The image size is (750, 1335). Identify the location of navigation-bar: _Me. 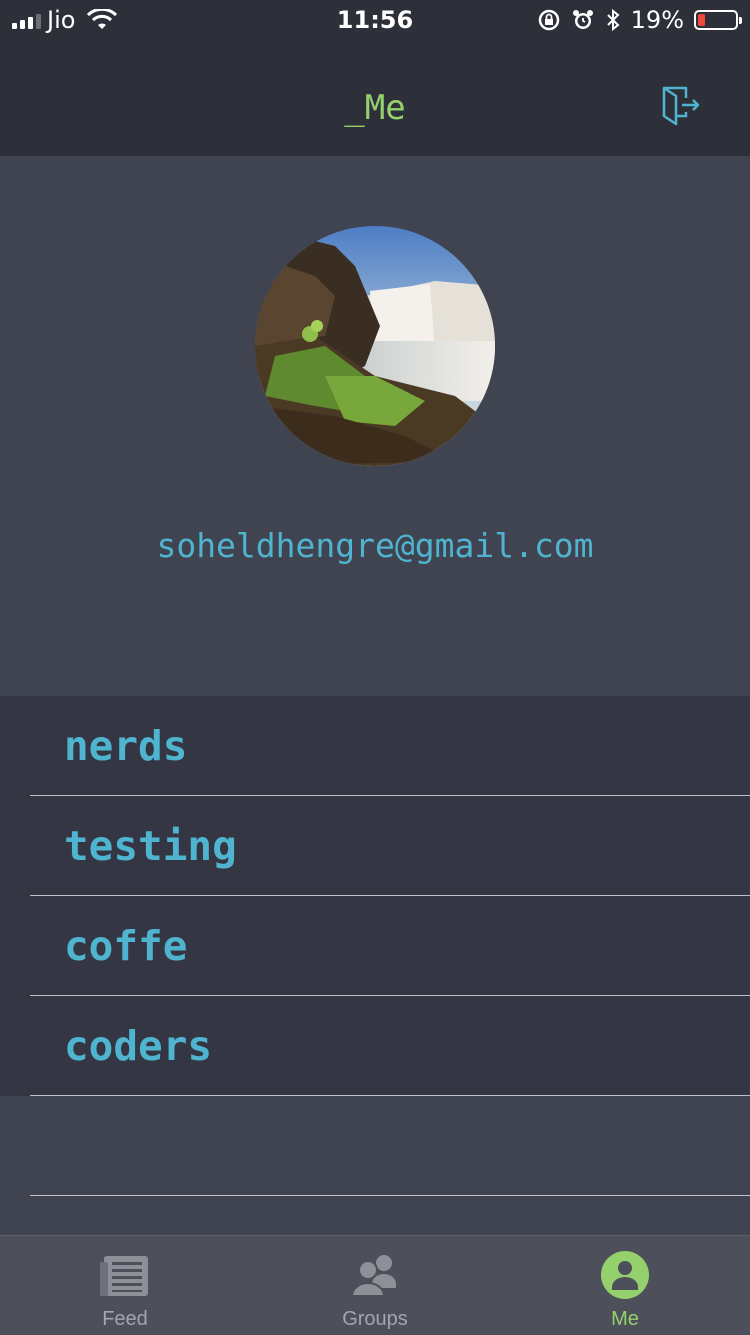
(375, 98).